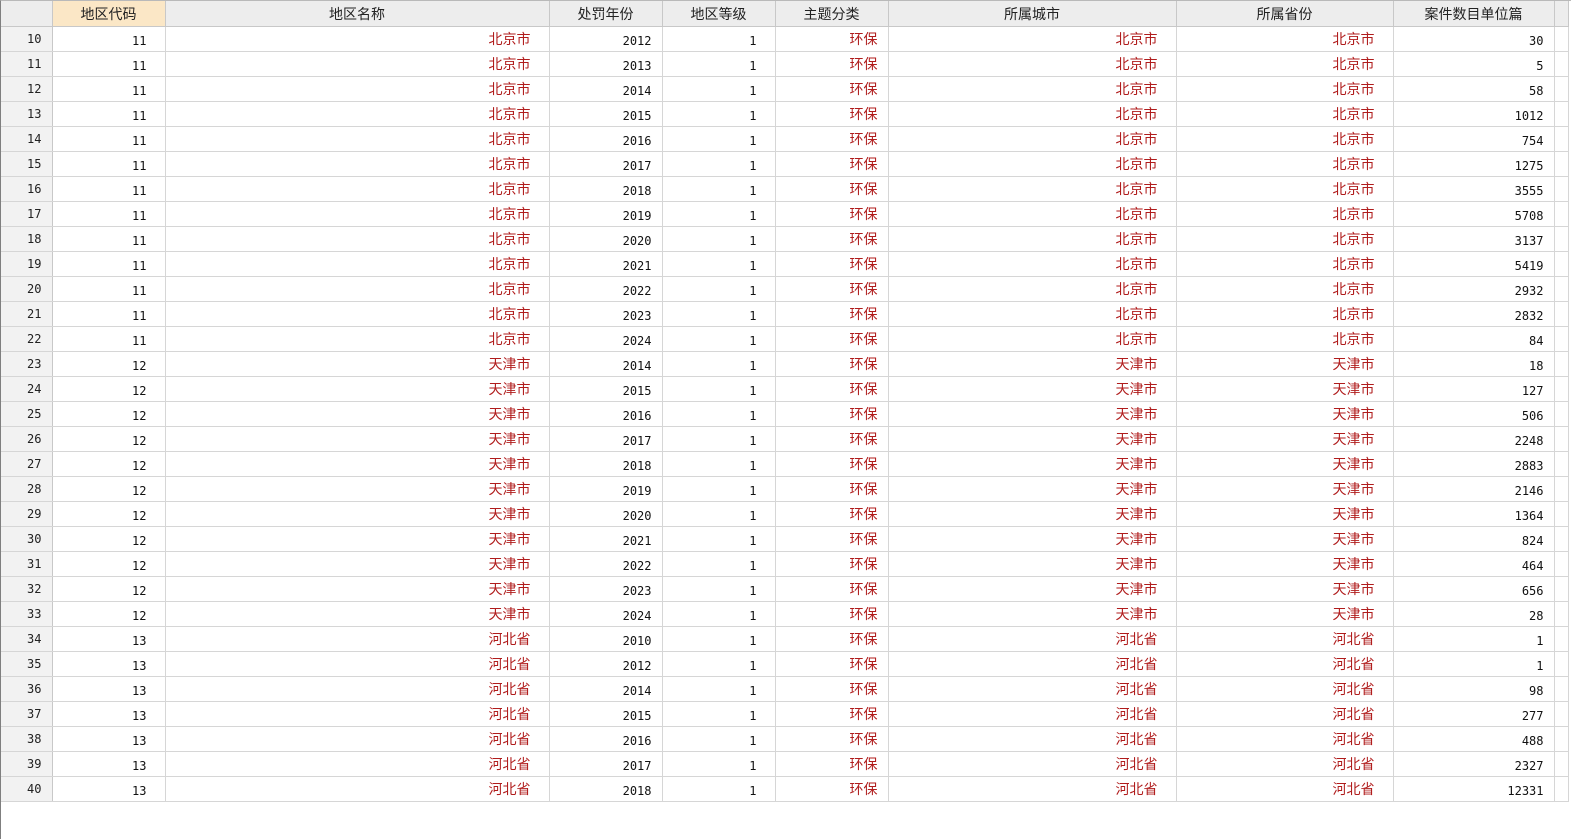 Image resolution: width=1571 pixels, height=839 pixels. I want to click on city-cell: 河北省, so click(1032, 789).